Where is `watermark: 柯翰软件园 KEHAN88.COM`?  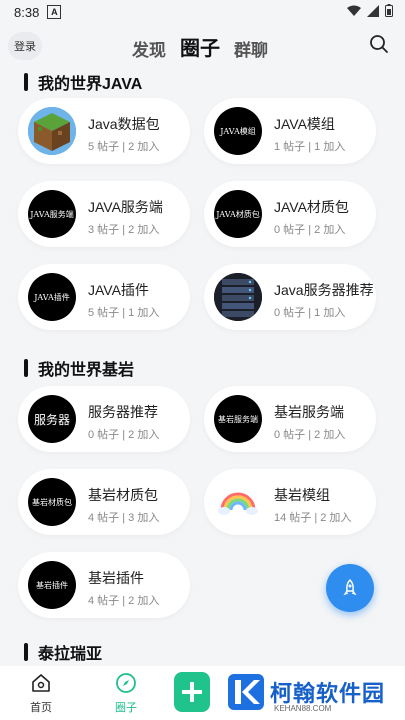
watermark: 柯翰软件园 KEHAN88.COM is located at coordinates (315, 695).